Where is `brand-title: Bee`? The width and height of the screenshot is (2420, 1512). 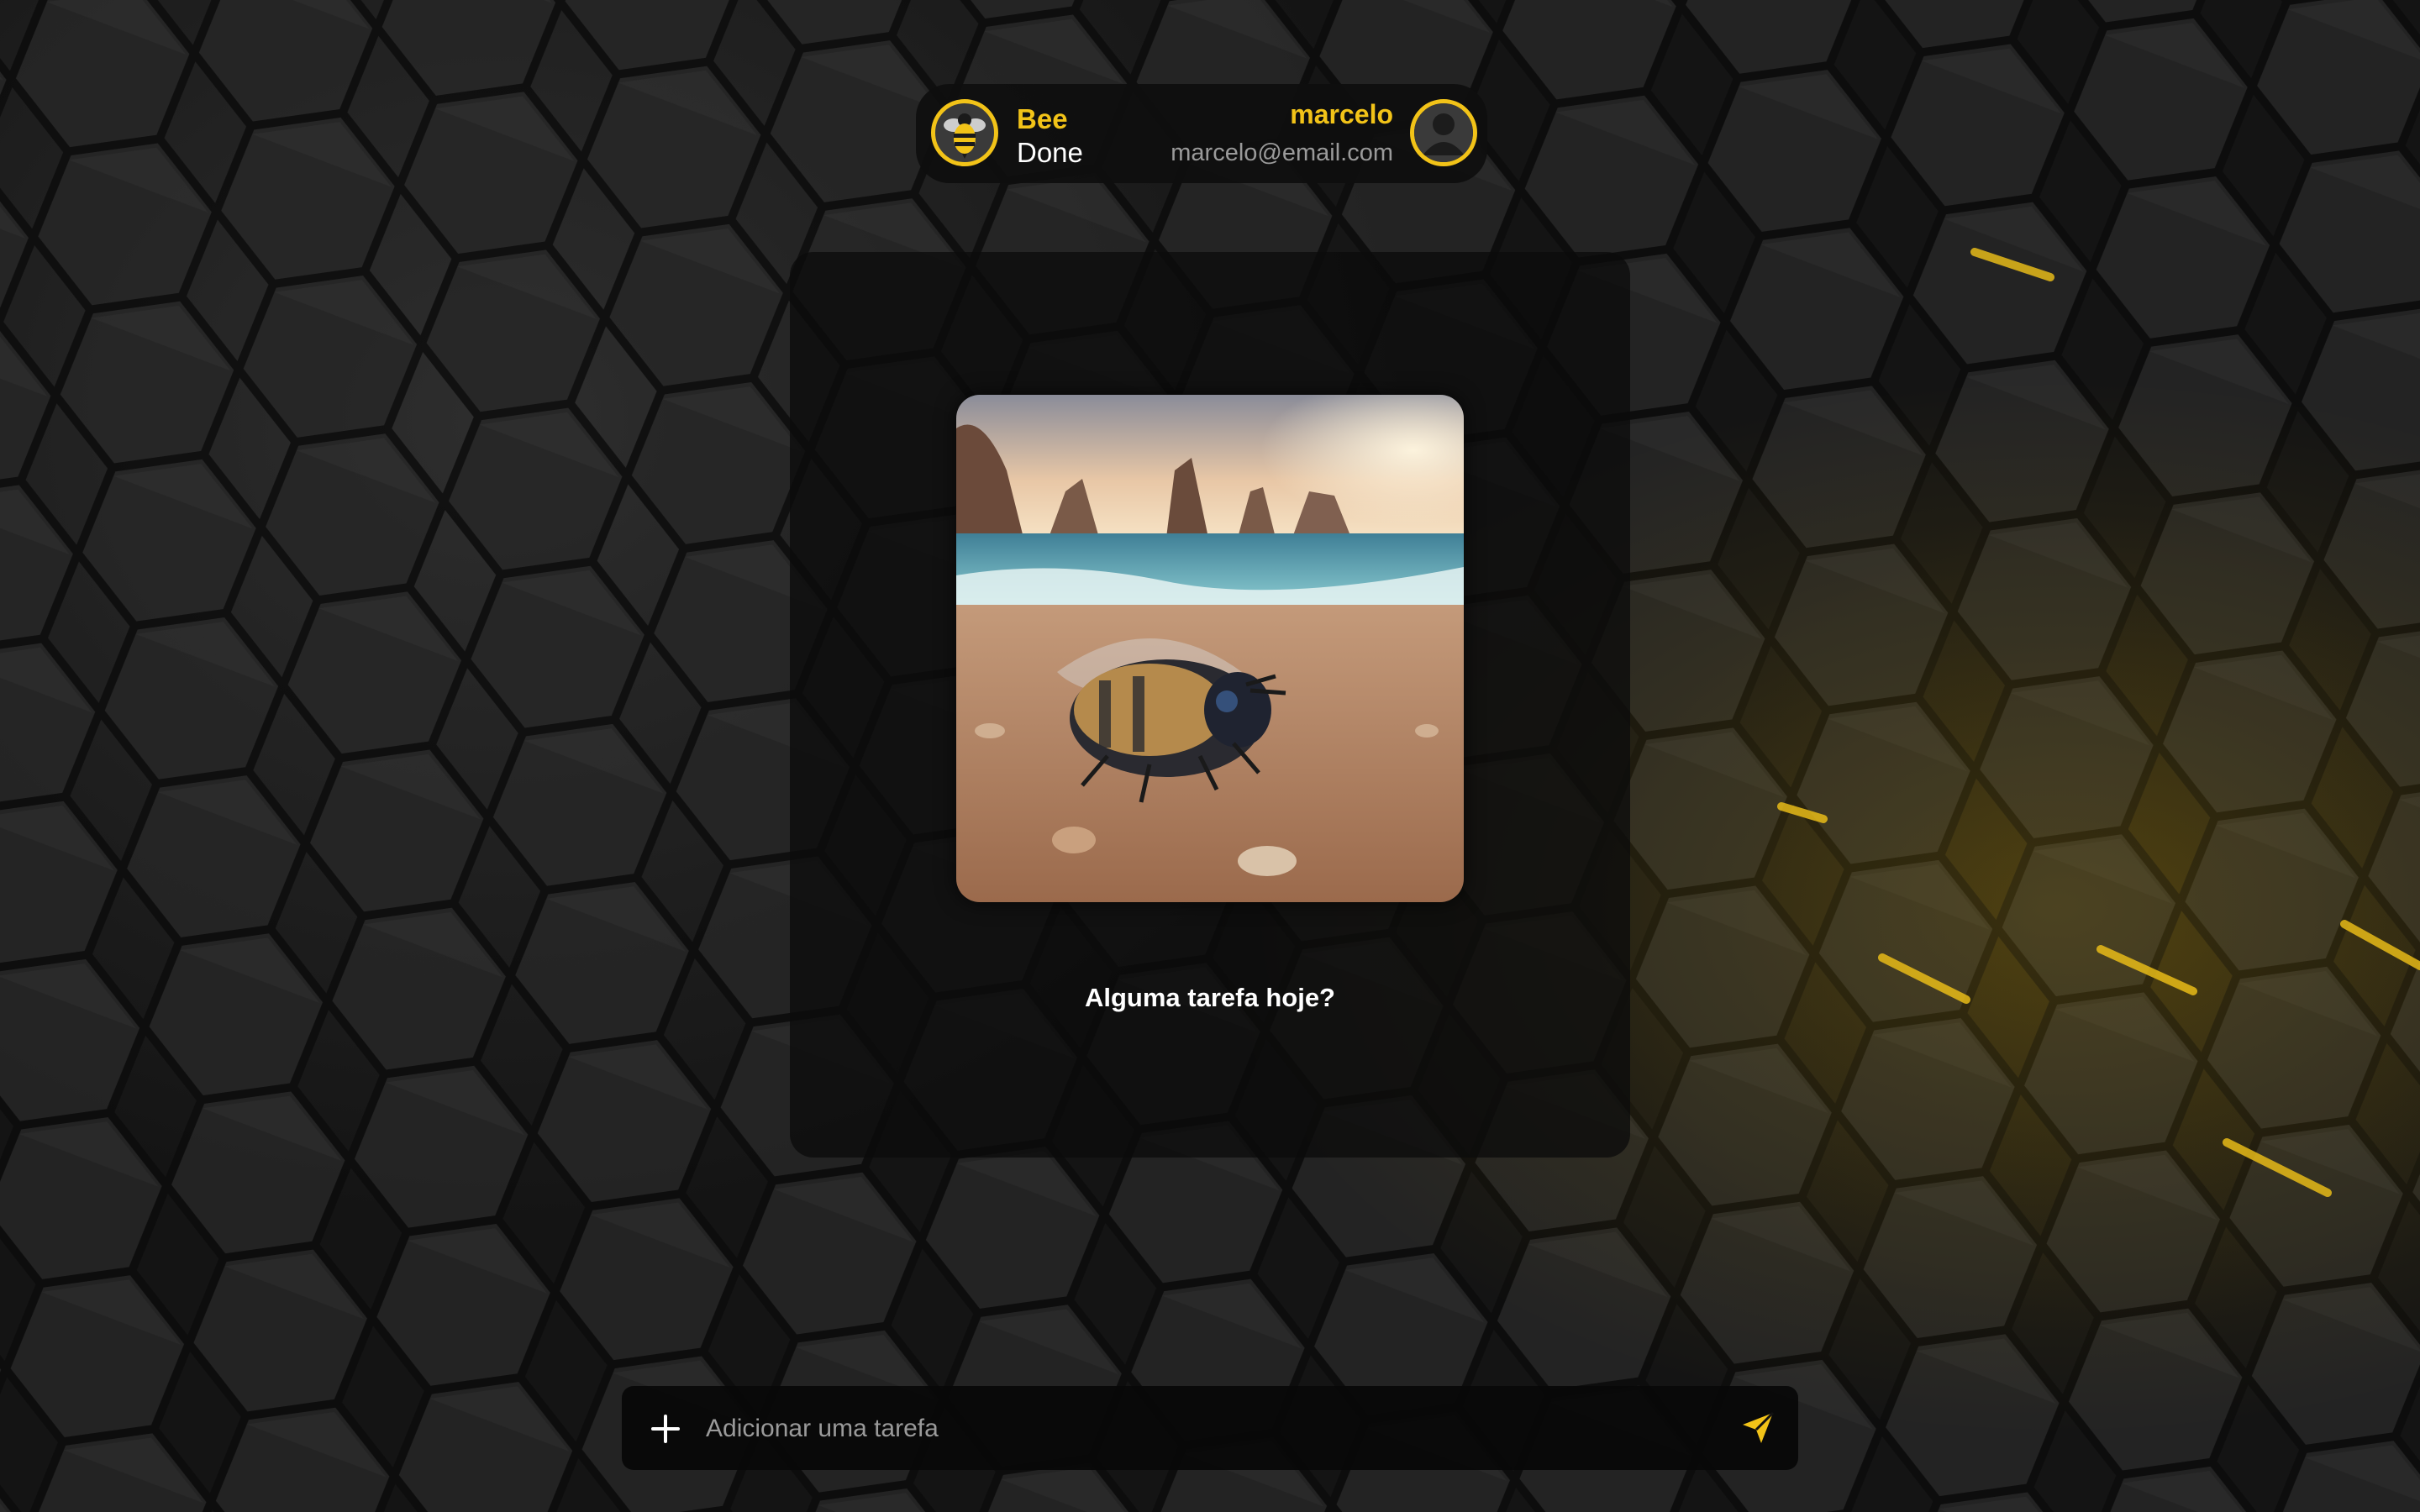
brand-title: Bee is located at coordinates (1043, 118).